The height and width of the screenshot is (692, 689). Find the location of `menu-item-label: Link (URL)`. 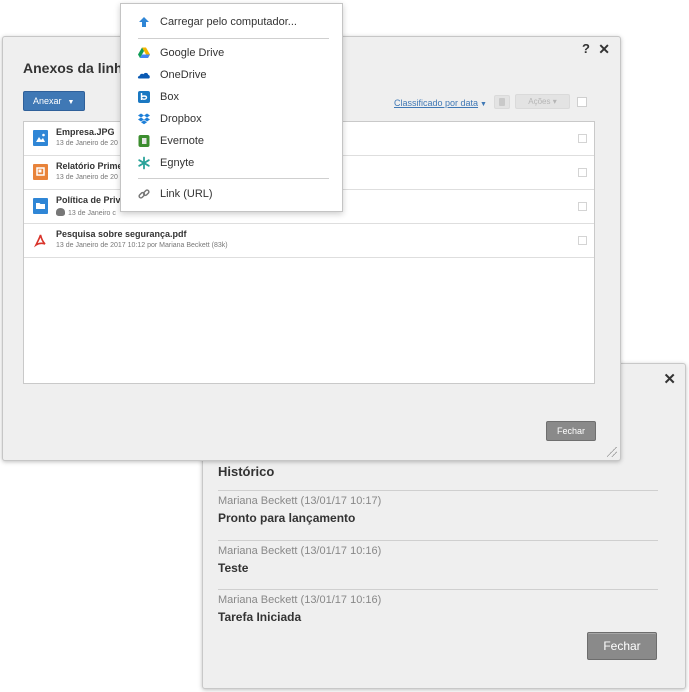

menu-item-label: Link (URL) is located at coordinates (186, 194).